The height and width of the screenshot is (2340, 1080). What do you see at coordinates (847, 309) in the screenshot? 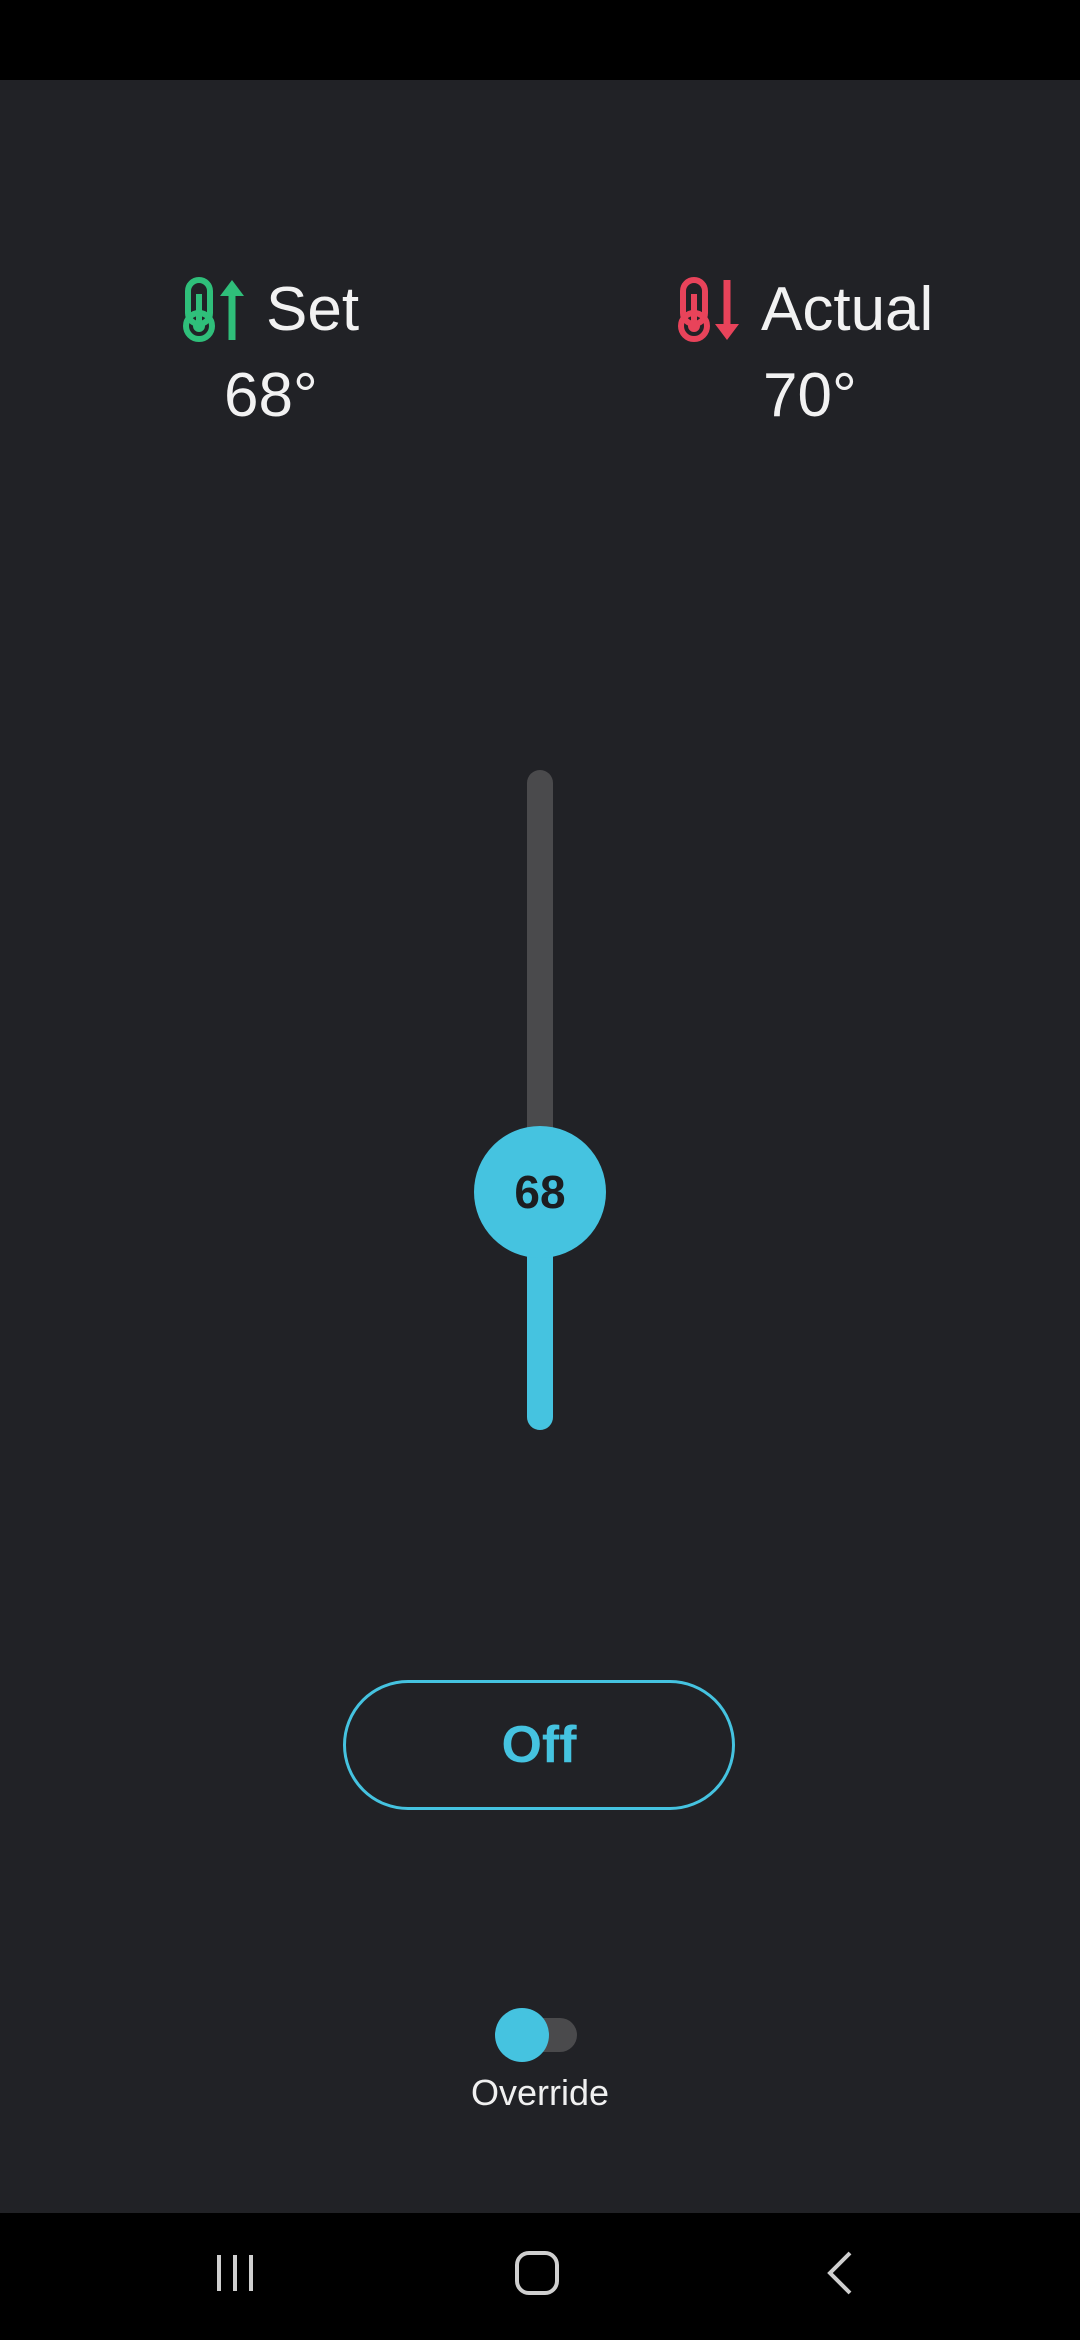
I see `actual-label: Actual` at bounding box center [847, 309].